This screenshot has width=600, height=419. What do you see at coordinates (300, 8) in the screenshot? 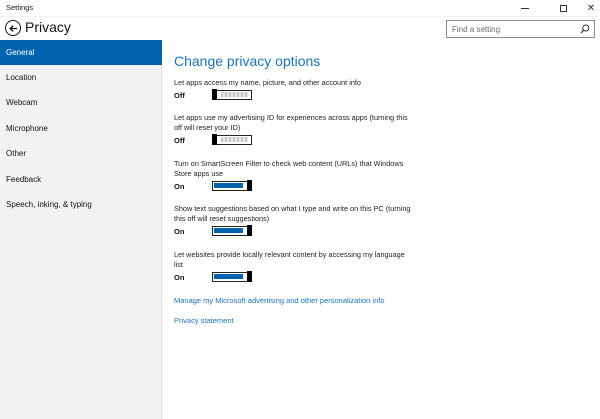
I see `title-bar: Settings ✕` at bounding box center [300, 8].